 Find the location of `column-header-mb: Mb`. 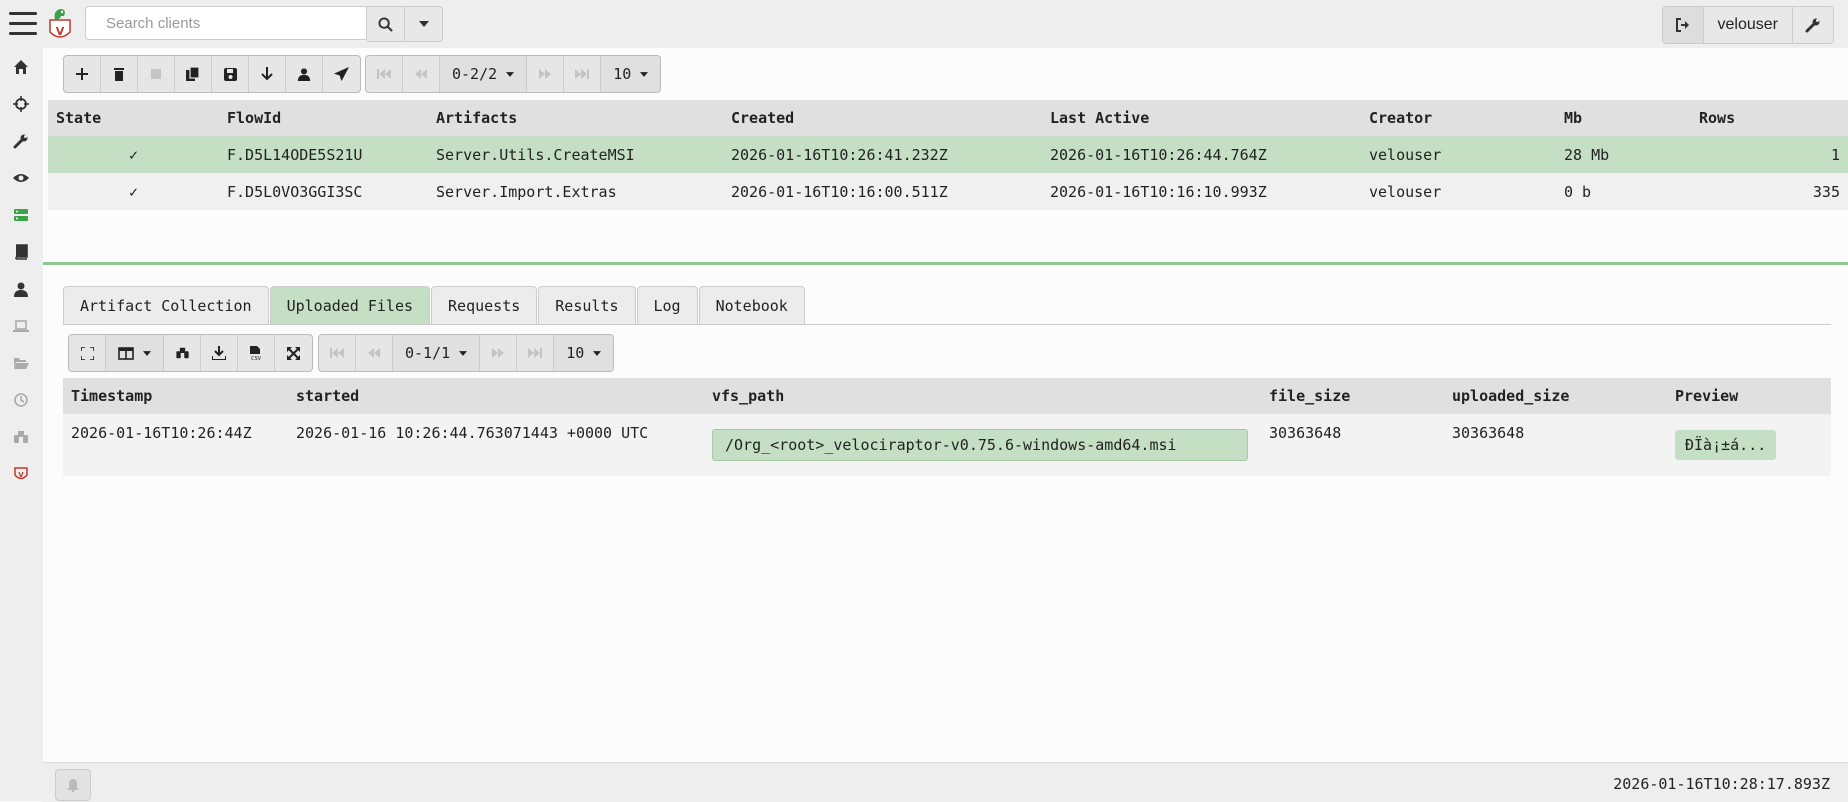

column-header-mb: Mb is located at coordinates (1623, 118).